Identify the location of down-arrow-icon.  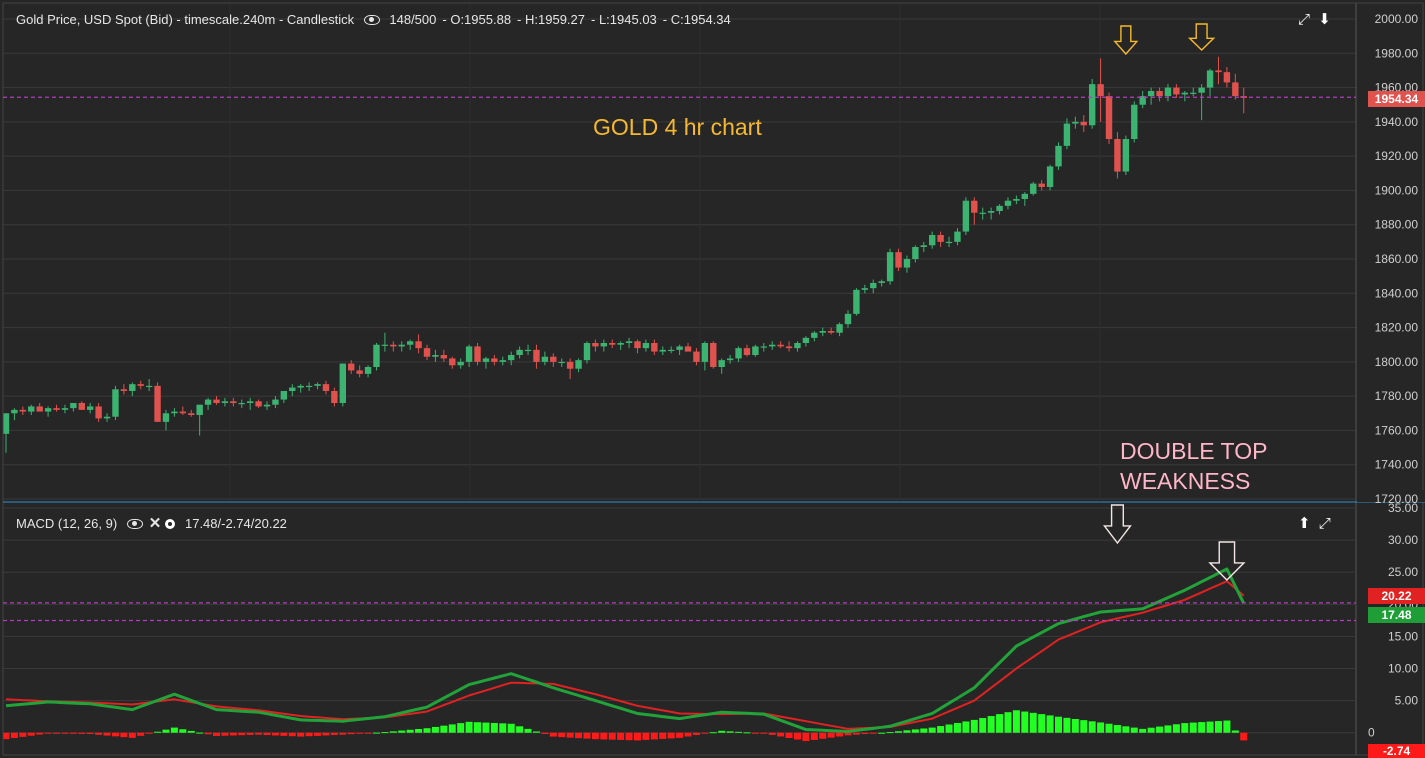
(1126, 40).